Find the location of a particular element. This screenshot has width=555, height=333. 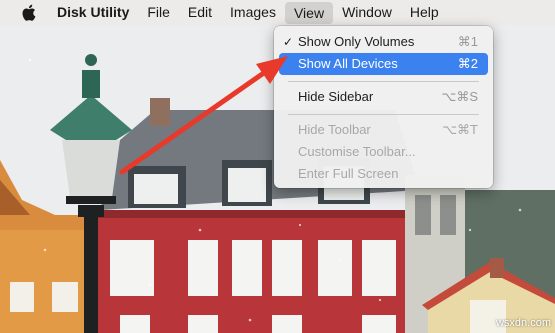

menu-item-label: Enter Full Screen is located at coordinates (348, 173).